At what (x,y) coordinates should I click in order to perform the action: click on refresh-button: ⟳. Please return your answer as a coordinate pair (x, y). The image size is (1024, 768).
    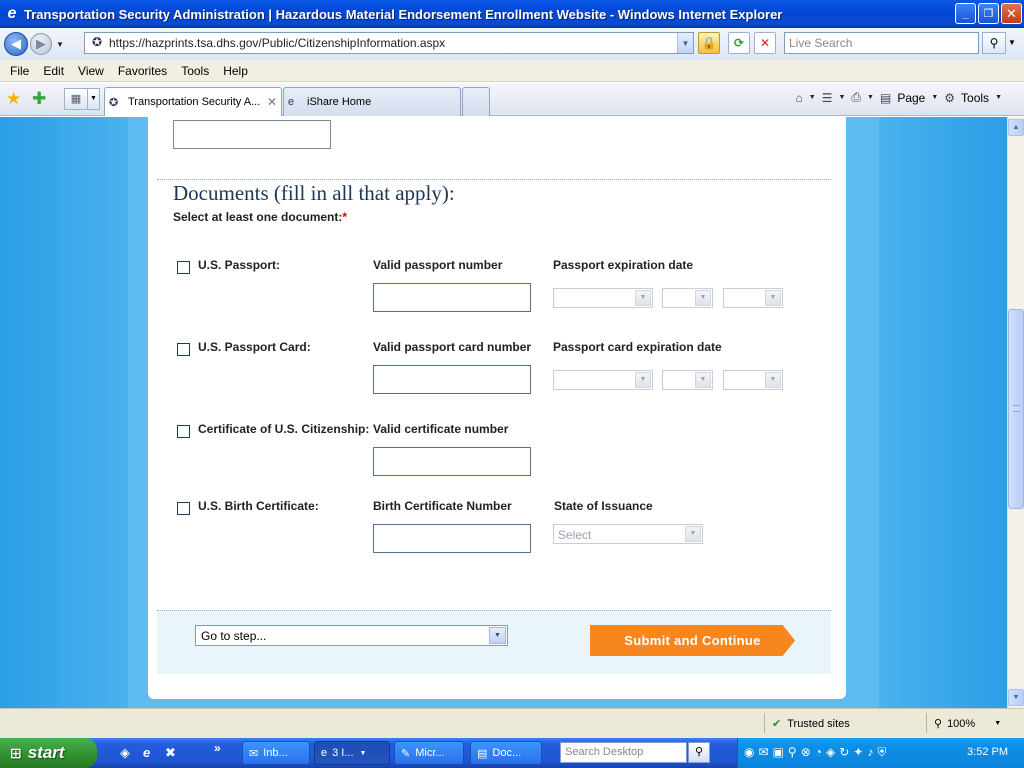
    Looking at the image, I should click on (739, 43).